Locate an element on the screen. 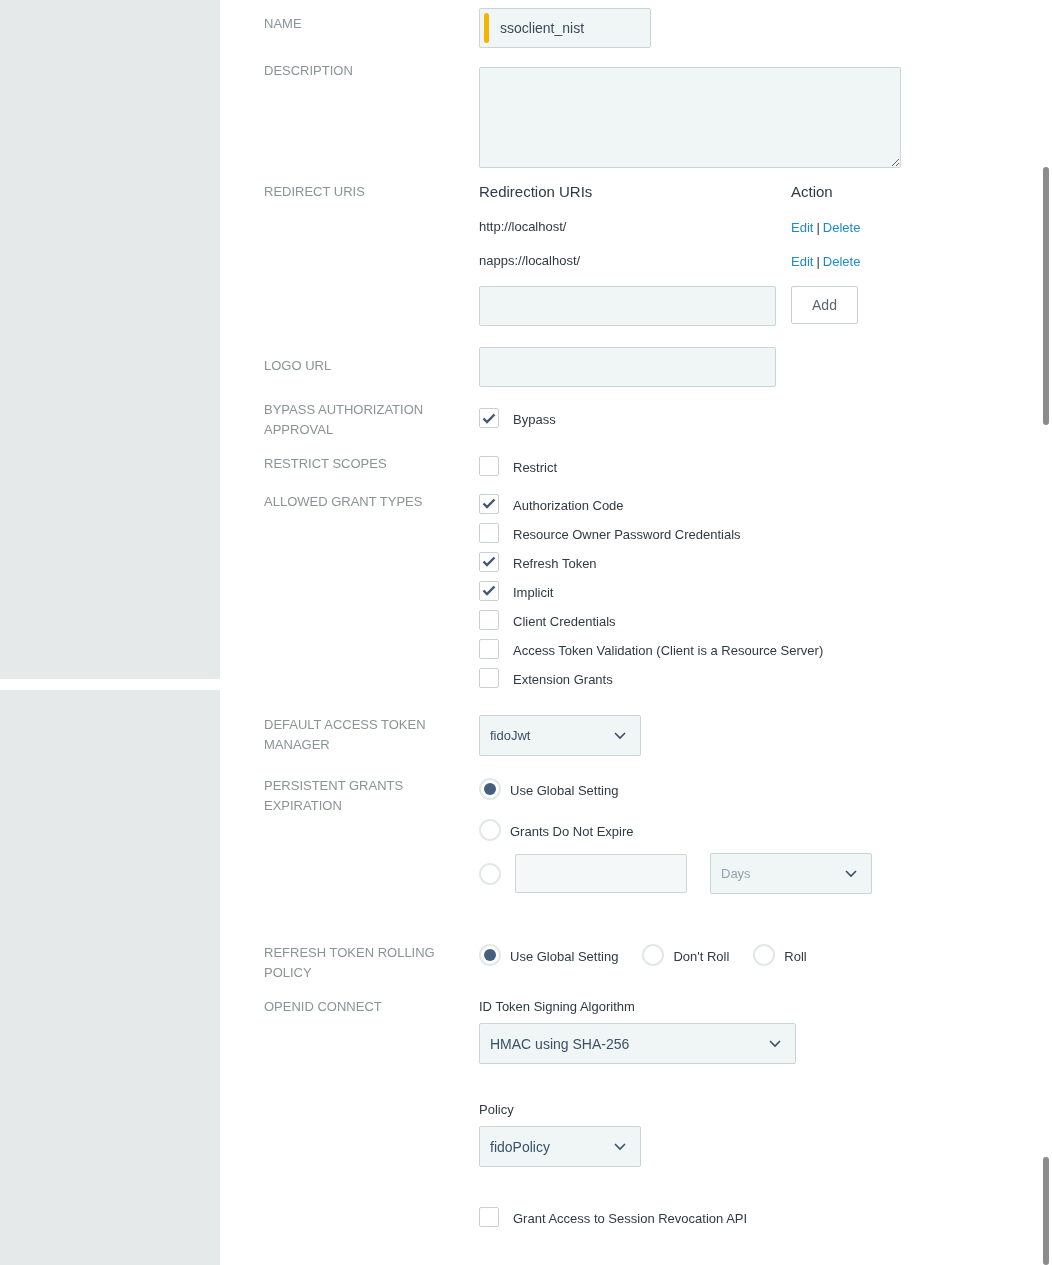  access-token-manager-select: fidoJwt is located at coordinates (560, 735).